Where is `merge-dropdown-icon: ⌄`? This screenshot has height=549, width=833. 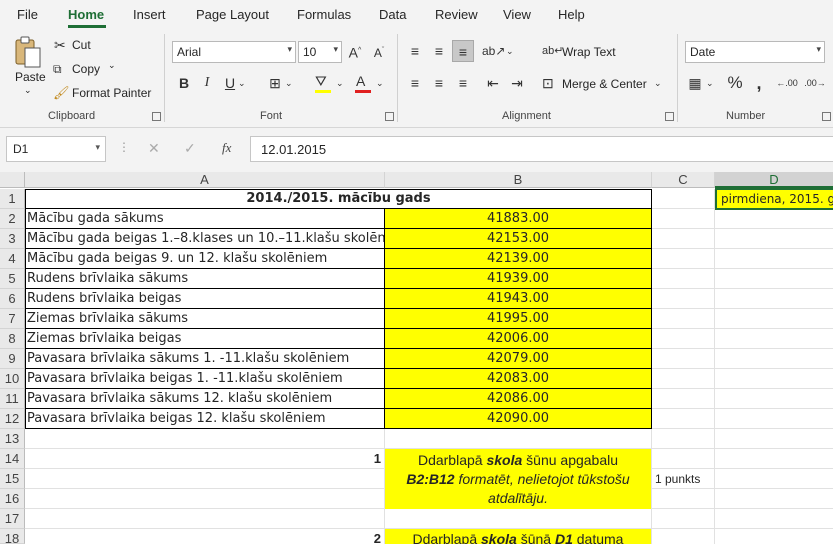
merge-dropdown-icon: ⌄ is located at coordinates (658, 83).